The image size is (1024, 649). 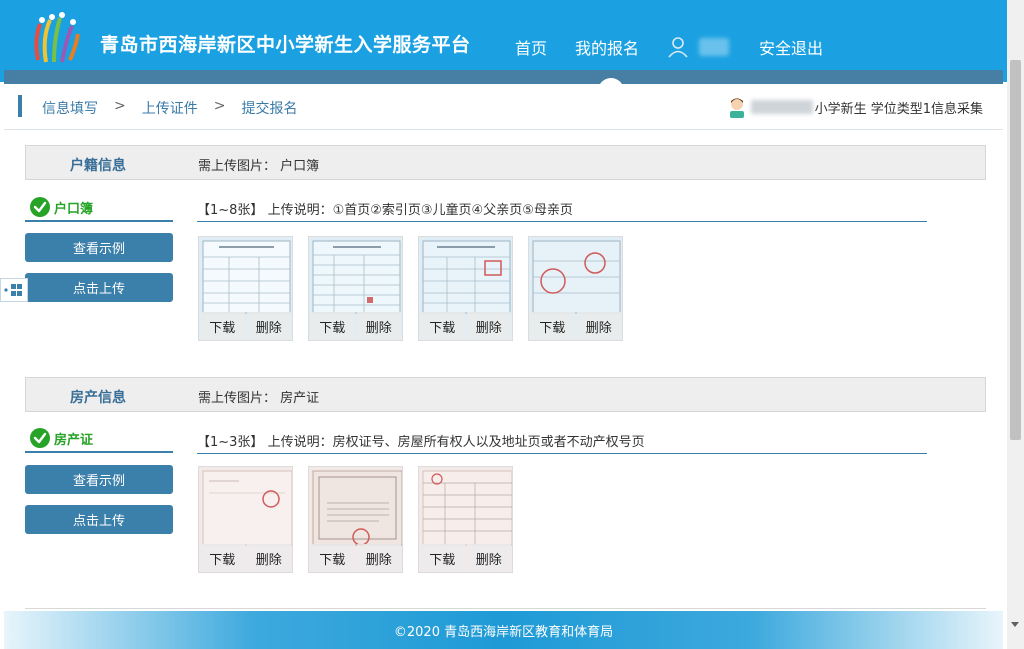 What do you see at coordinates (781, 107) in the screenshot?
I see `student-name-masked` at bounding box center [781, 107].